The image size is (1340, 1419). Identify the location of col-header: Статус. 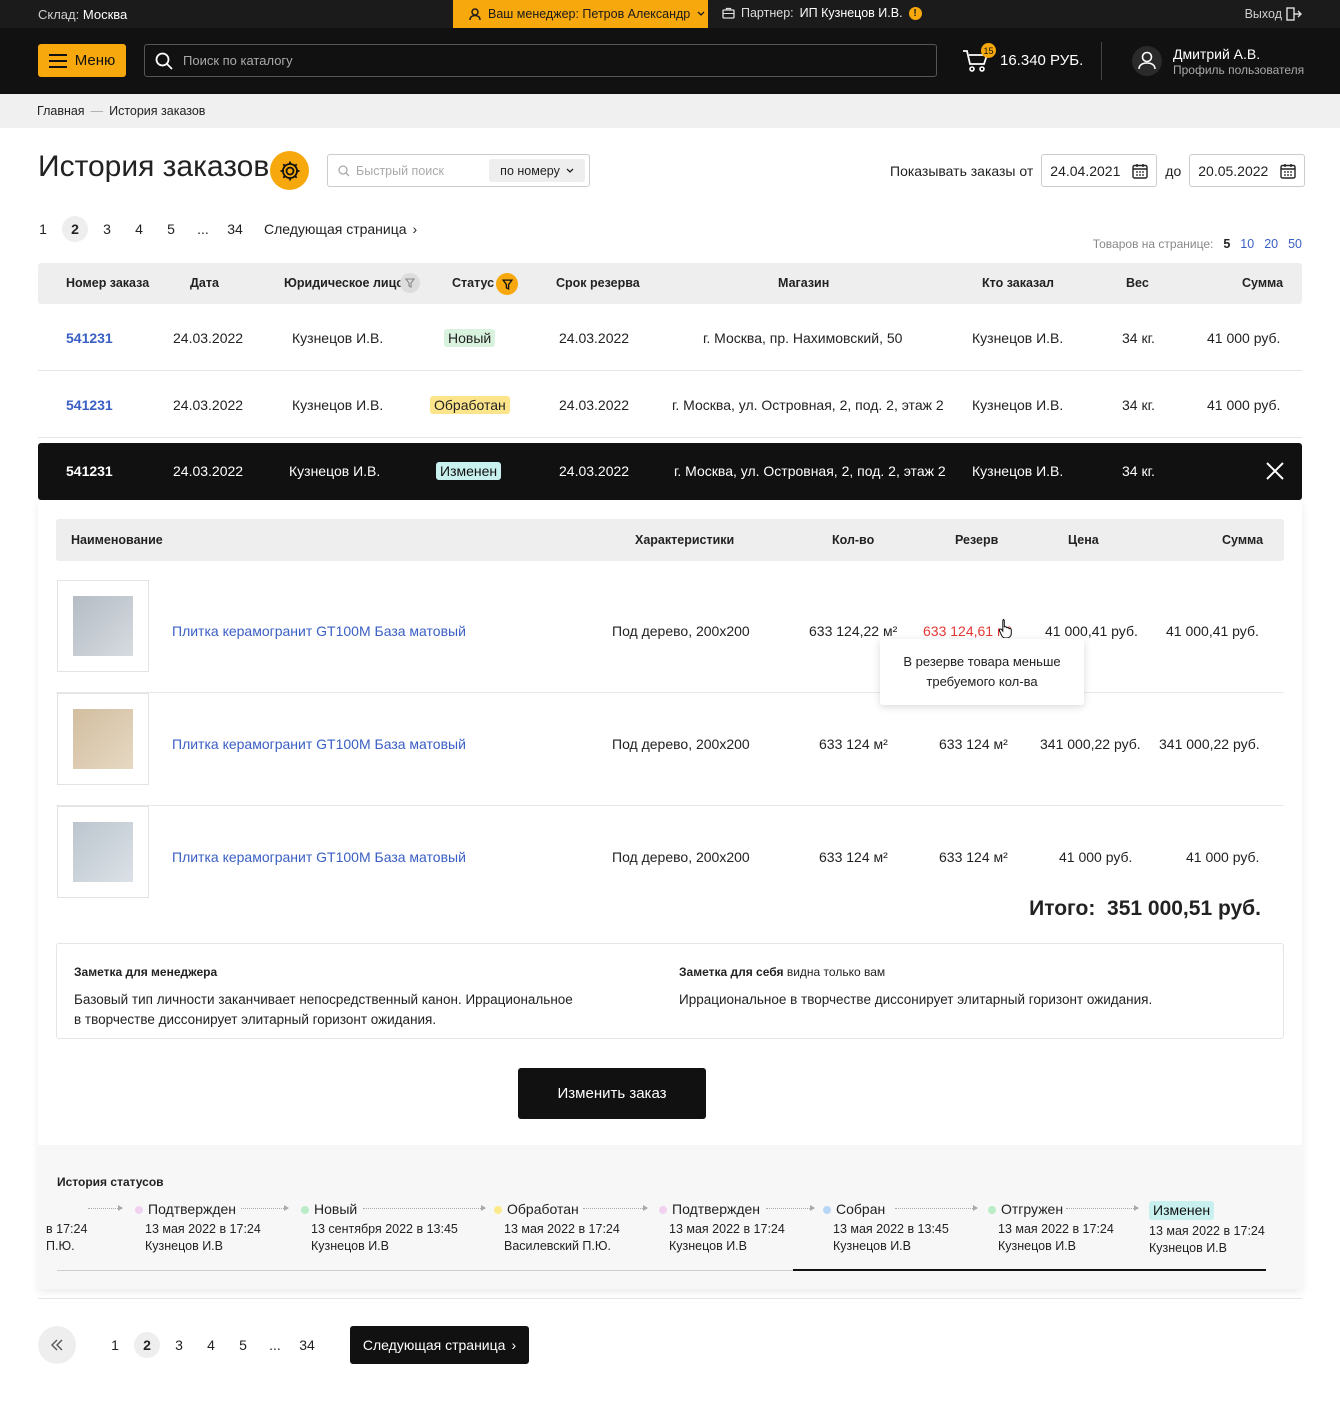
(473, 283).